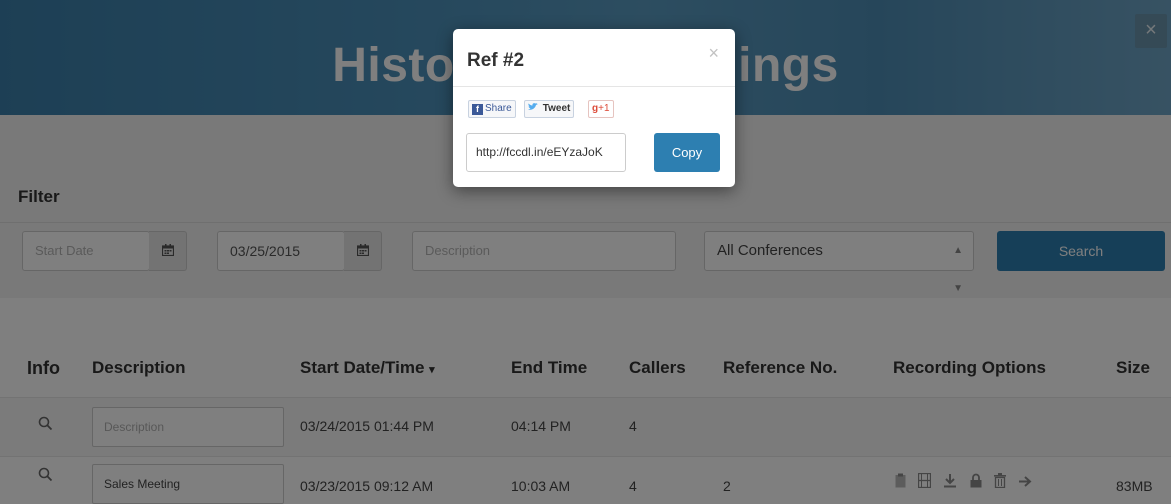  Describe the element at coordinates (546, 152) in the screenshot. I see `share-link-input: http://fccdl.in/eEYzaJoK` at that location.